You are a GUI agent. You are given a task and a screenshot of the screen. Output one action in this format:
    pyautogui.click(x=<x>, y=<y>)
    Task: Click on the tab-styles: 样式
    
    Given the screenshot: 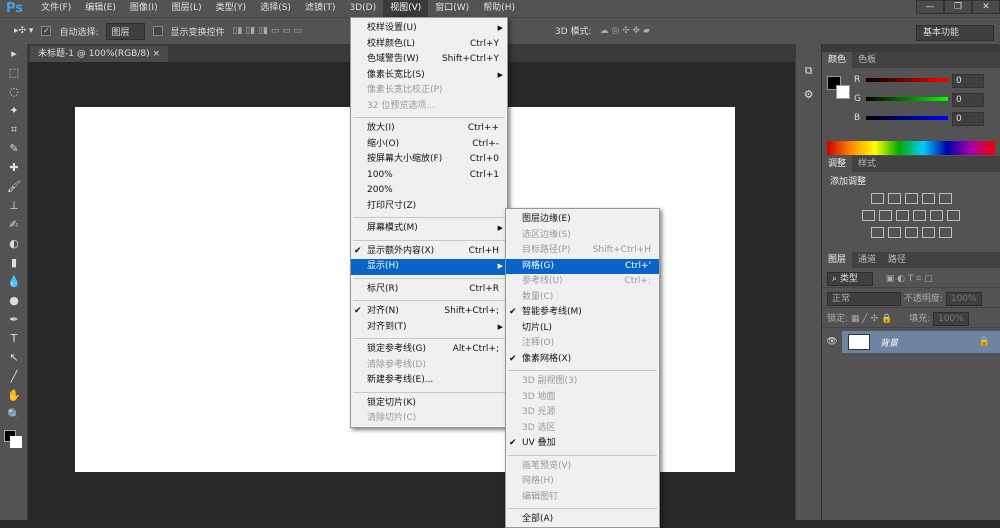 What is the action you would take?
    pyautogui.click(x=867, y=164)
    